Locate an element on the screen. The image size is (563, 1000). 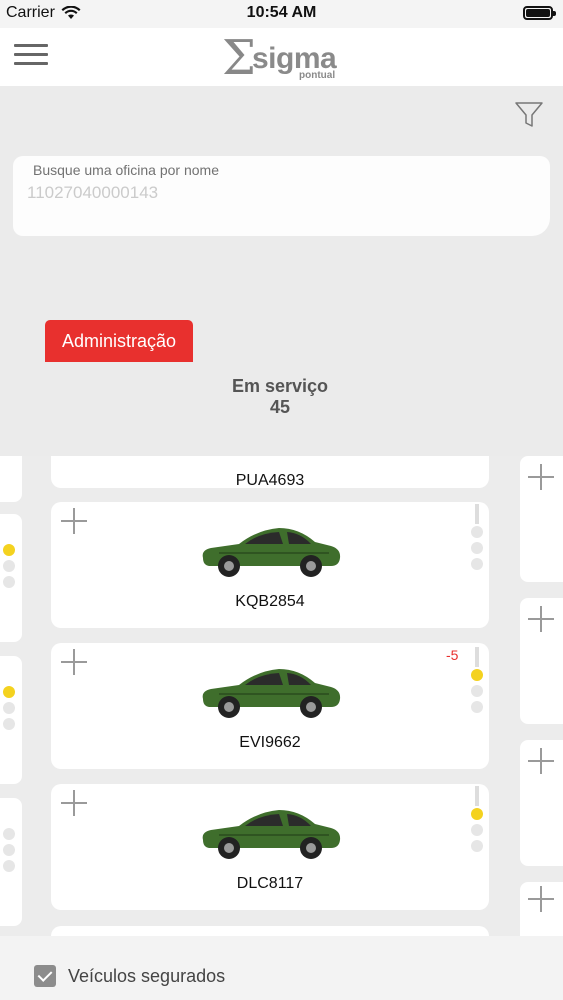
bottom-filter-panel: Veículos segurados is located at coordinates (281, 968).